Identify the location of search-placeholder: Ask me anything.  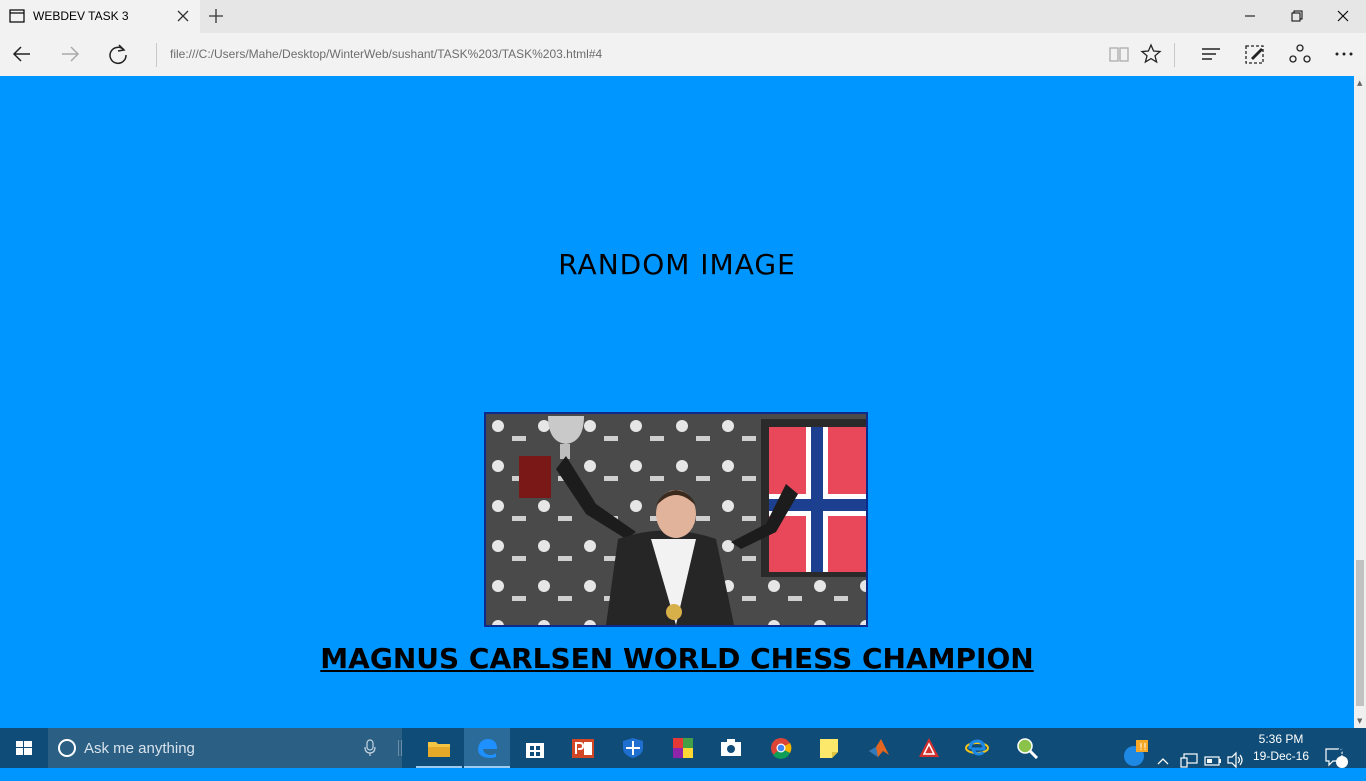
(139, 748).